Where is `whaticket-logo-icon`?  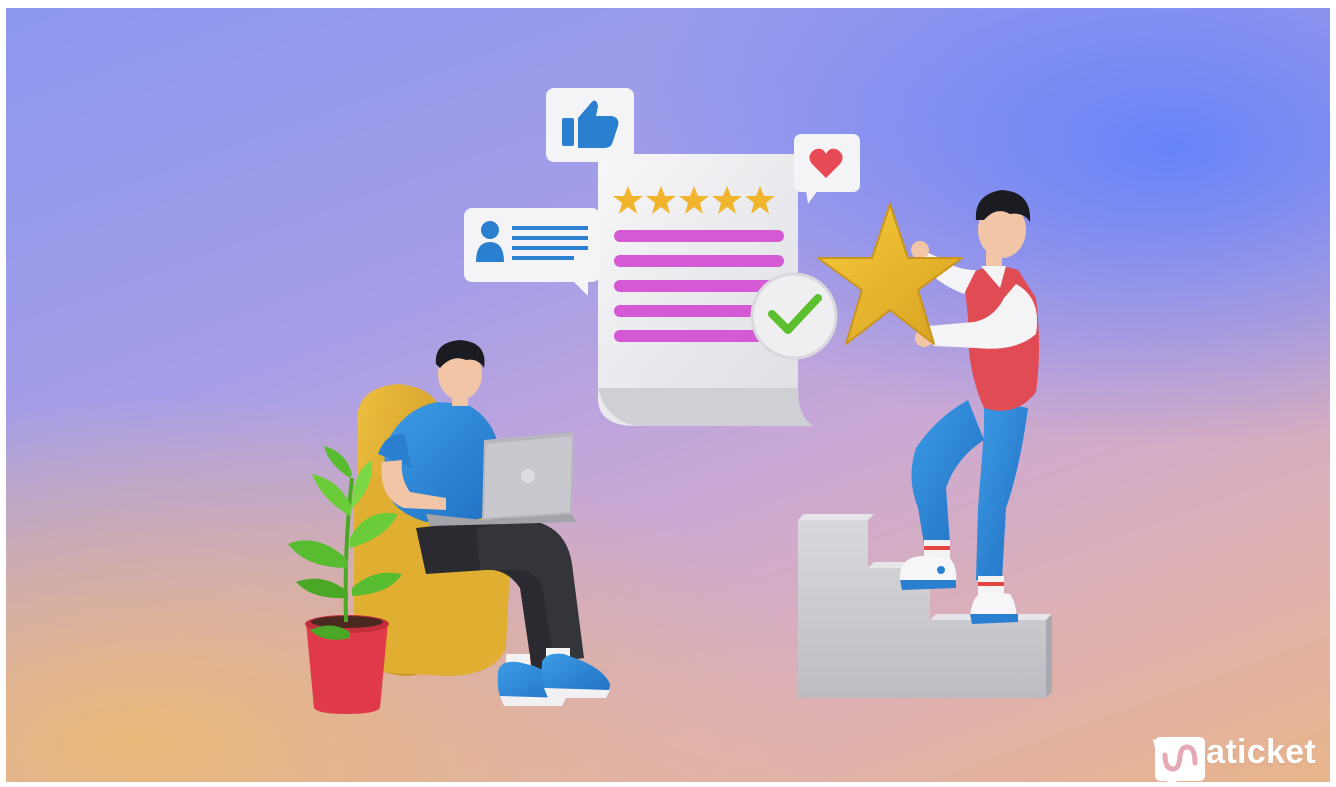 whaticket-logo-icon is located at coordinates (1179, 759).